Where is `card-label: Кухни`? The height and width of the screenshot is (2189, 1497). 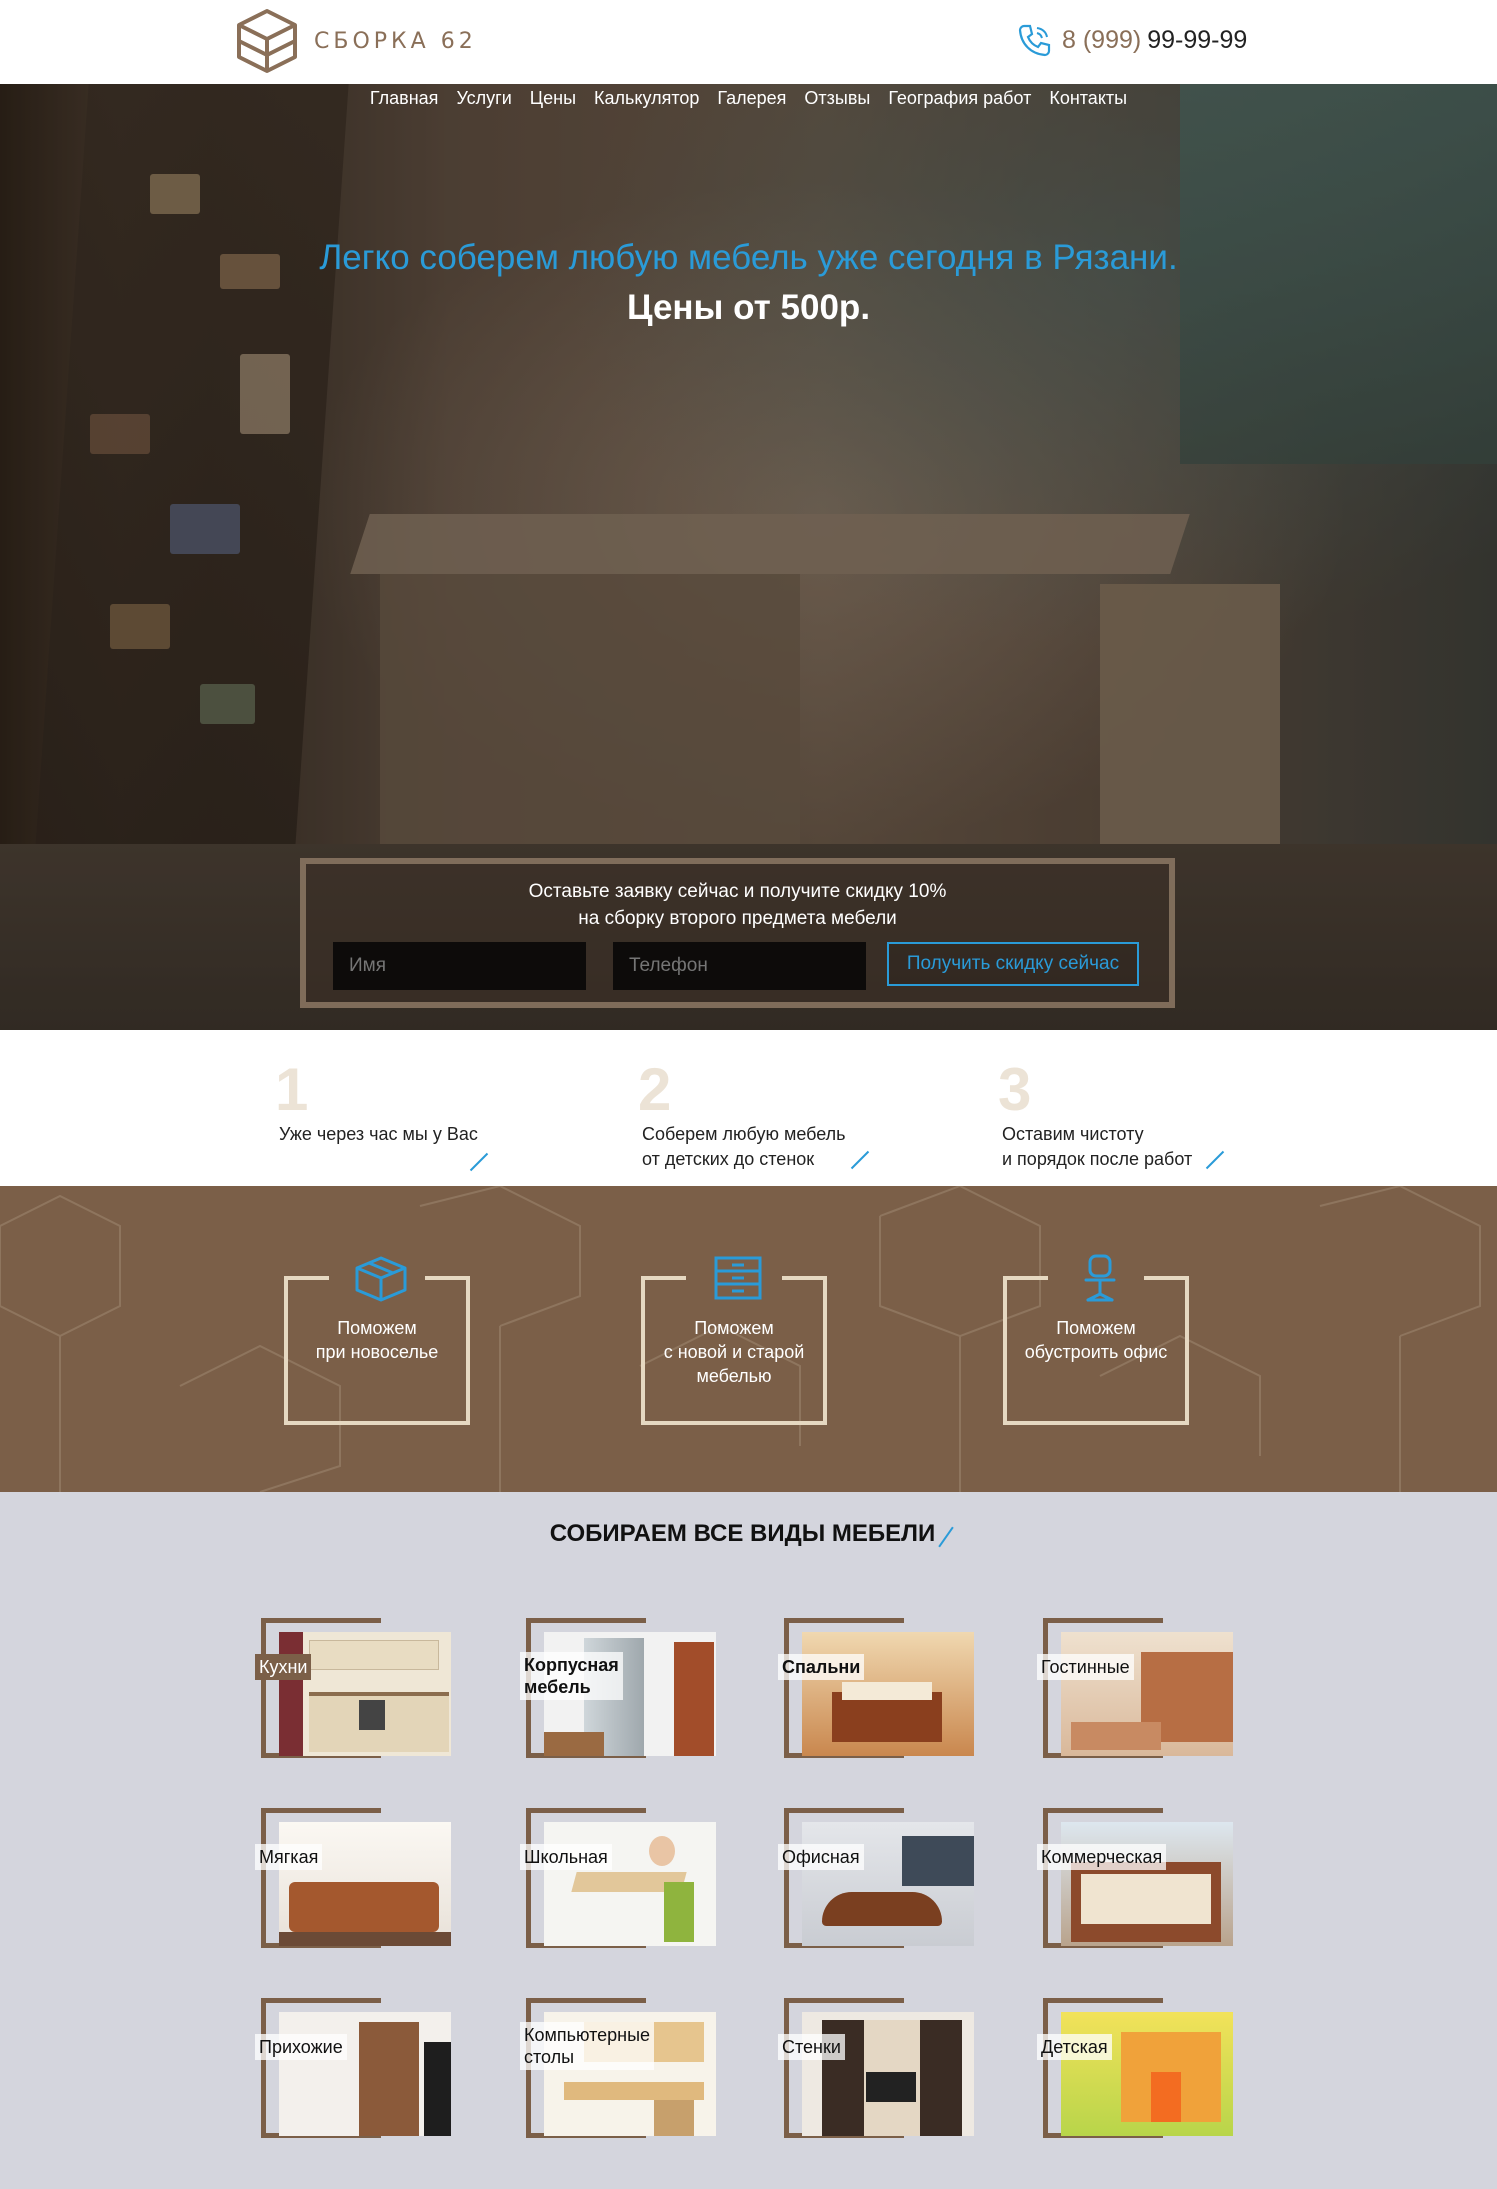
card-label: Кухни is located at coordinates (283, 1667).